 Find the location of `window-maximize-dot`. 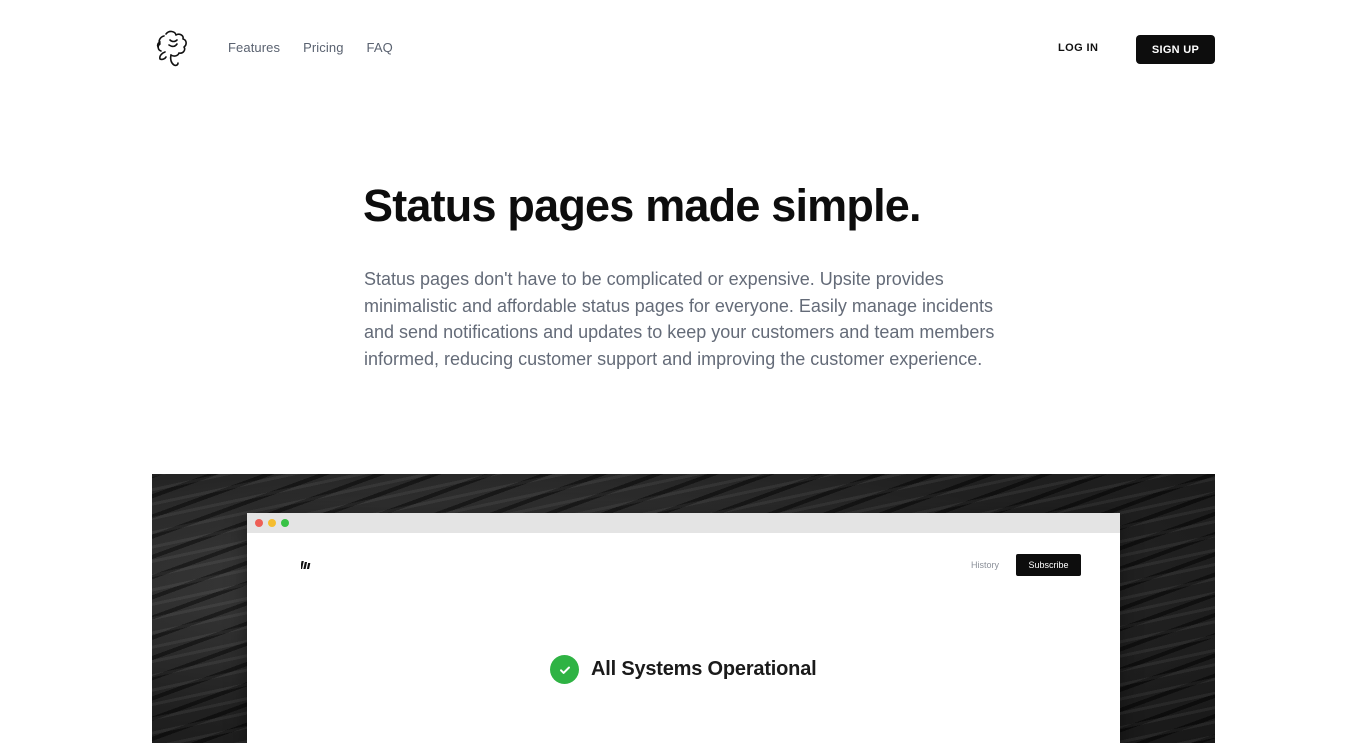

window-maximize-dot is located at coordinates (285, 523).